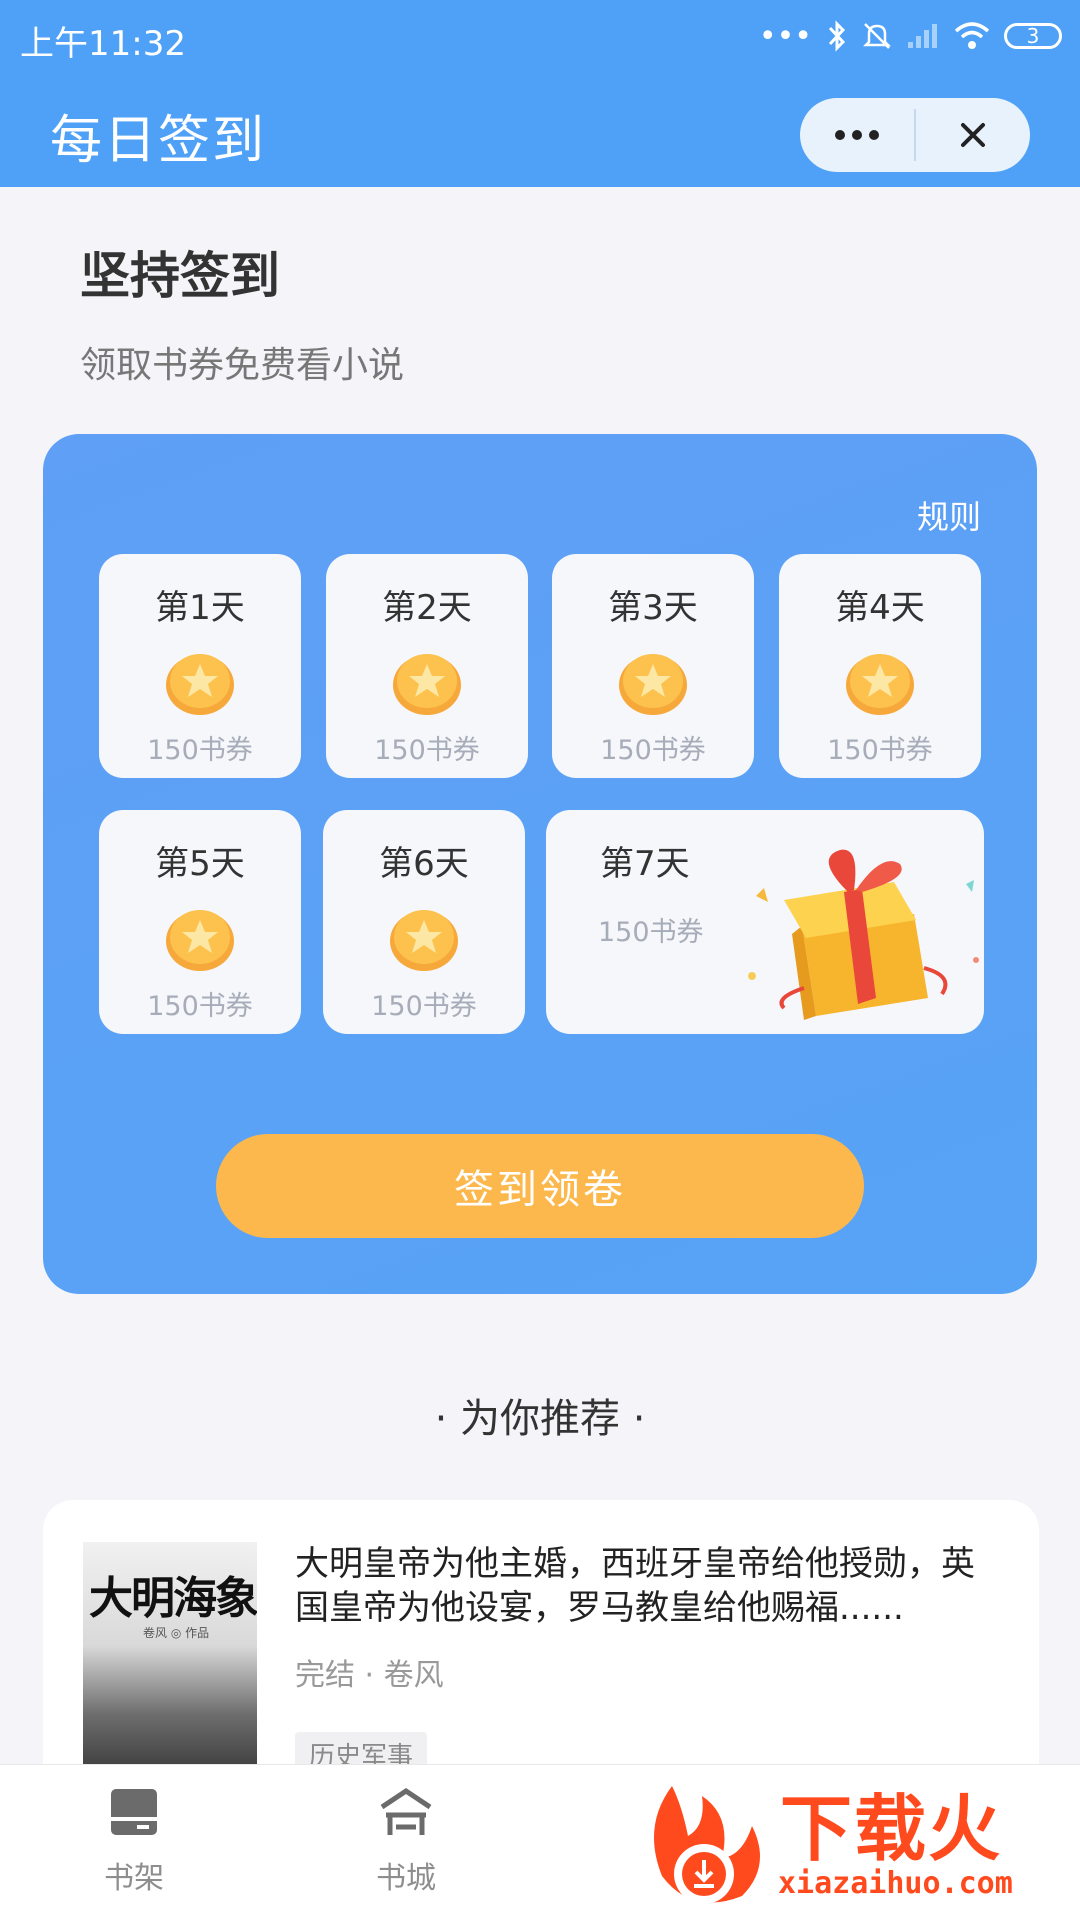 The width and height of the screenshot is (1080, 1921). Describe the element at coordinates (891, 1829) in the screenshot. I see `watermark-text: 下载火` at that location.